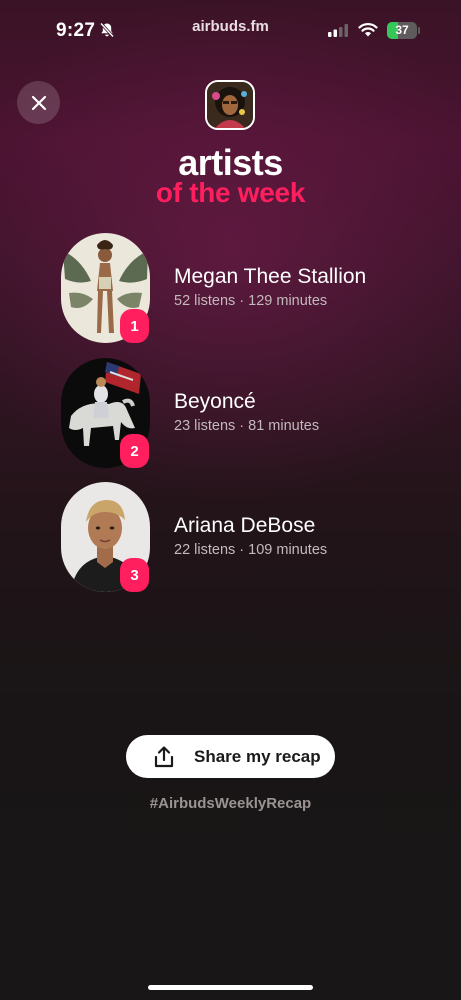 Image resolution: width=461 pixels, height=1000 pixels. What do you see at coordinates (230, 105) in the screenshot?
I see `user-avatar` at bounding box center [230, 105].